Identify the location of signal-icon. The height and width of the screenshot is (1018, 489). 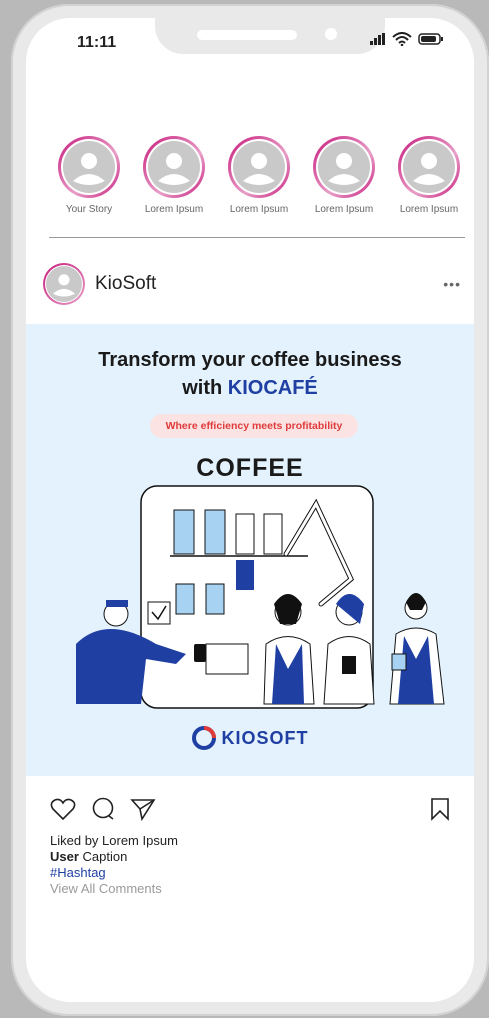
(377, 39).